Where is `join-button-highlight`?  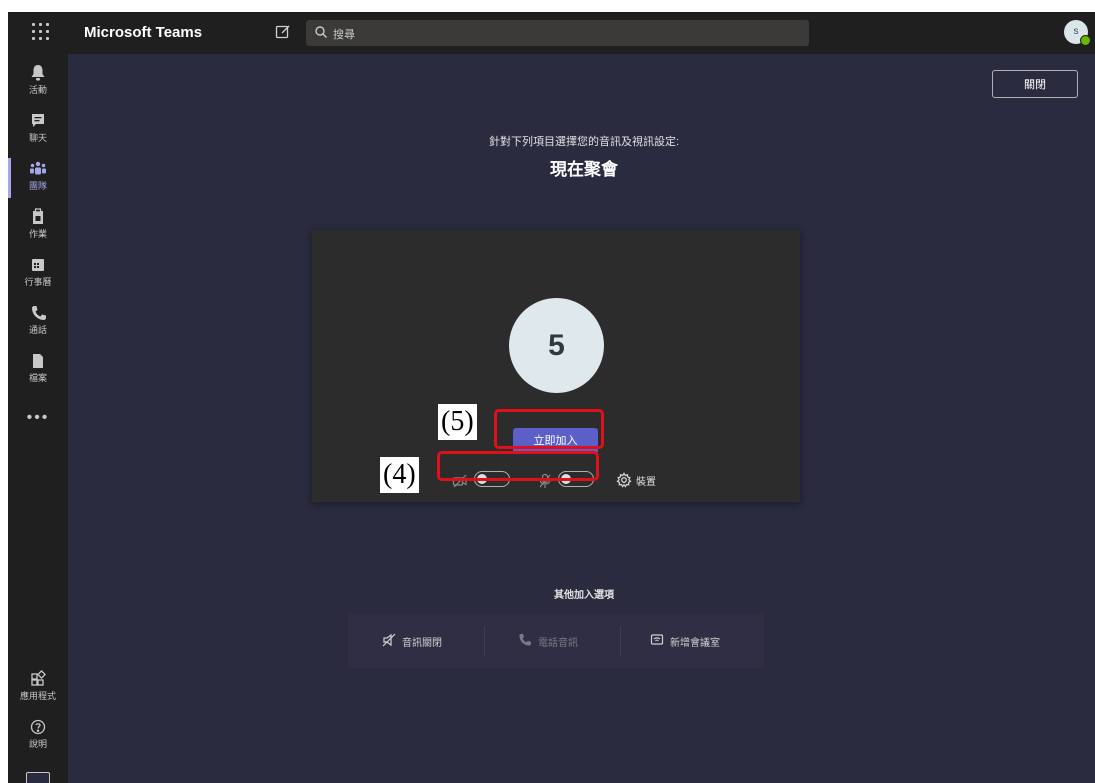
join-button-highlight is located at coordinates (549, 429).